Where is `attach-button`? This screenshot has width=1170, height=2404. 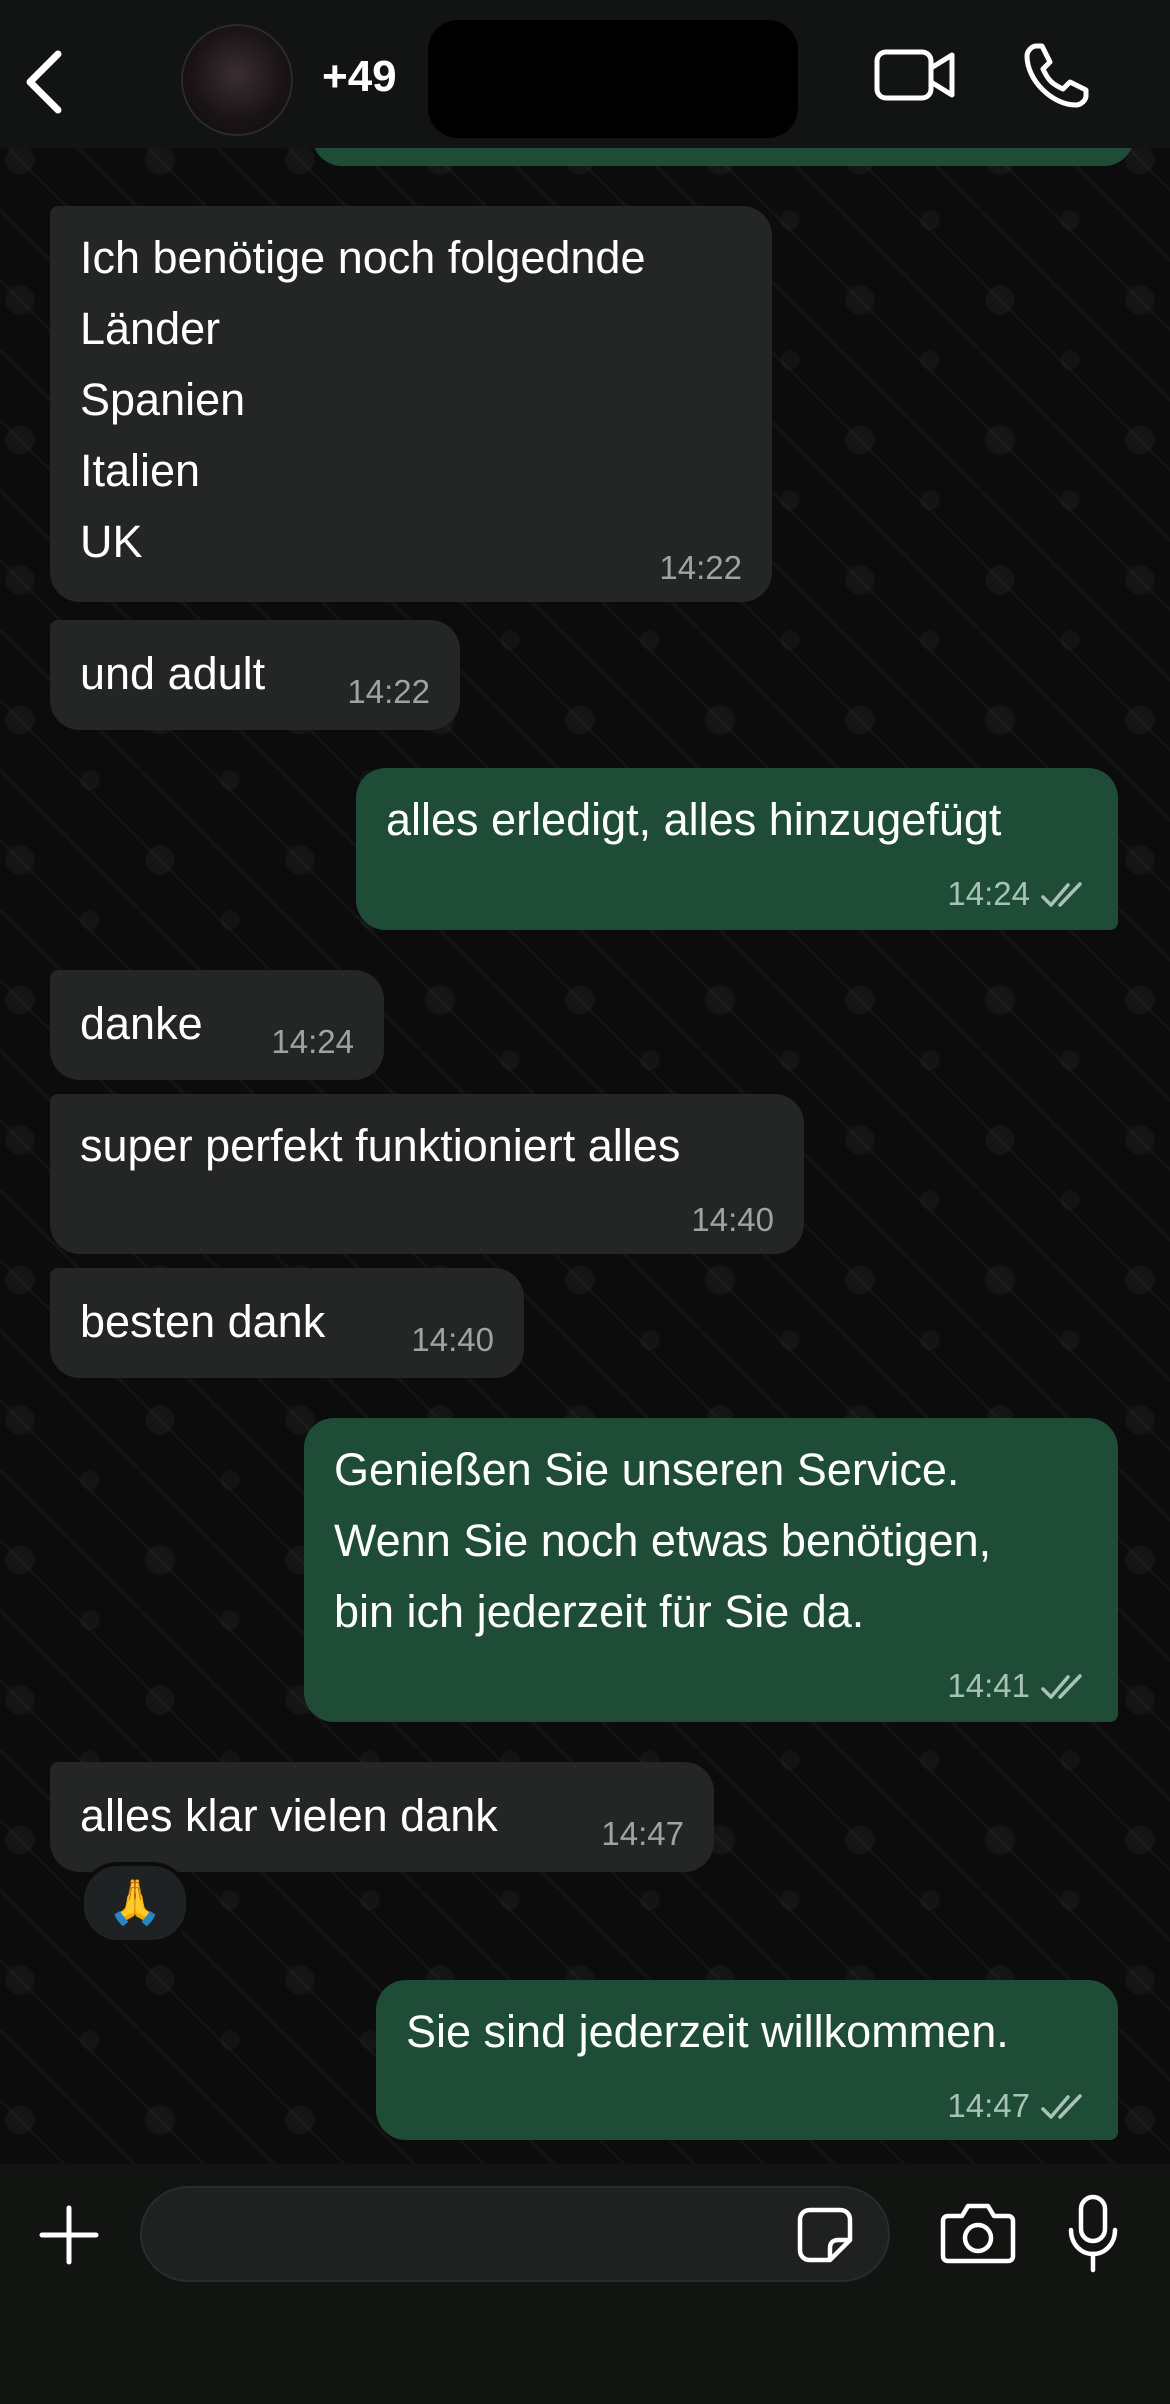 attach-button is located at coordinates (69, 2235).